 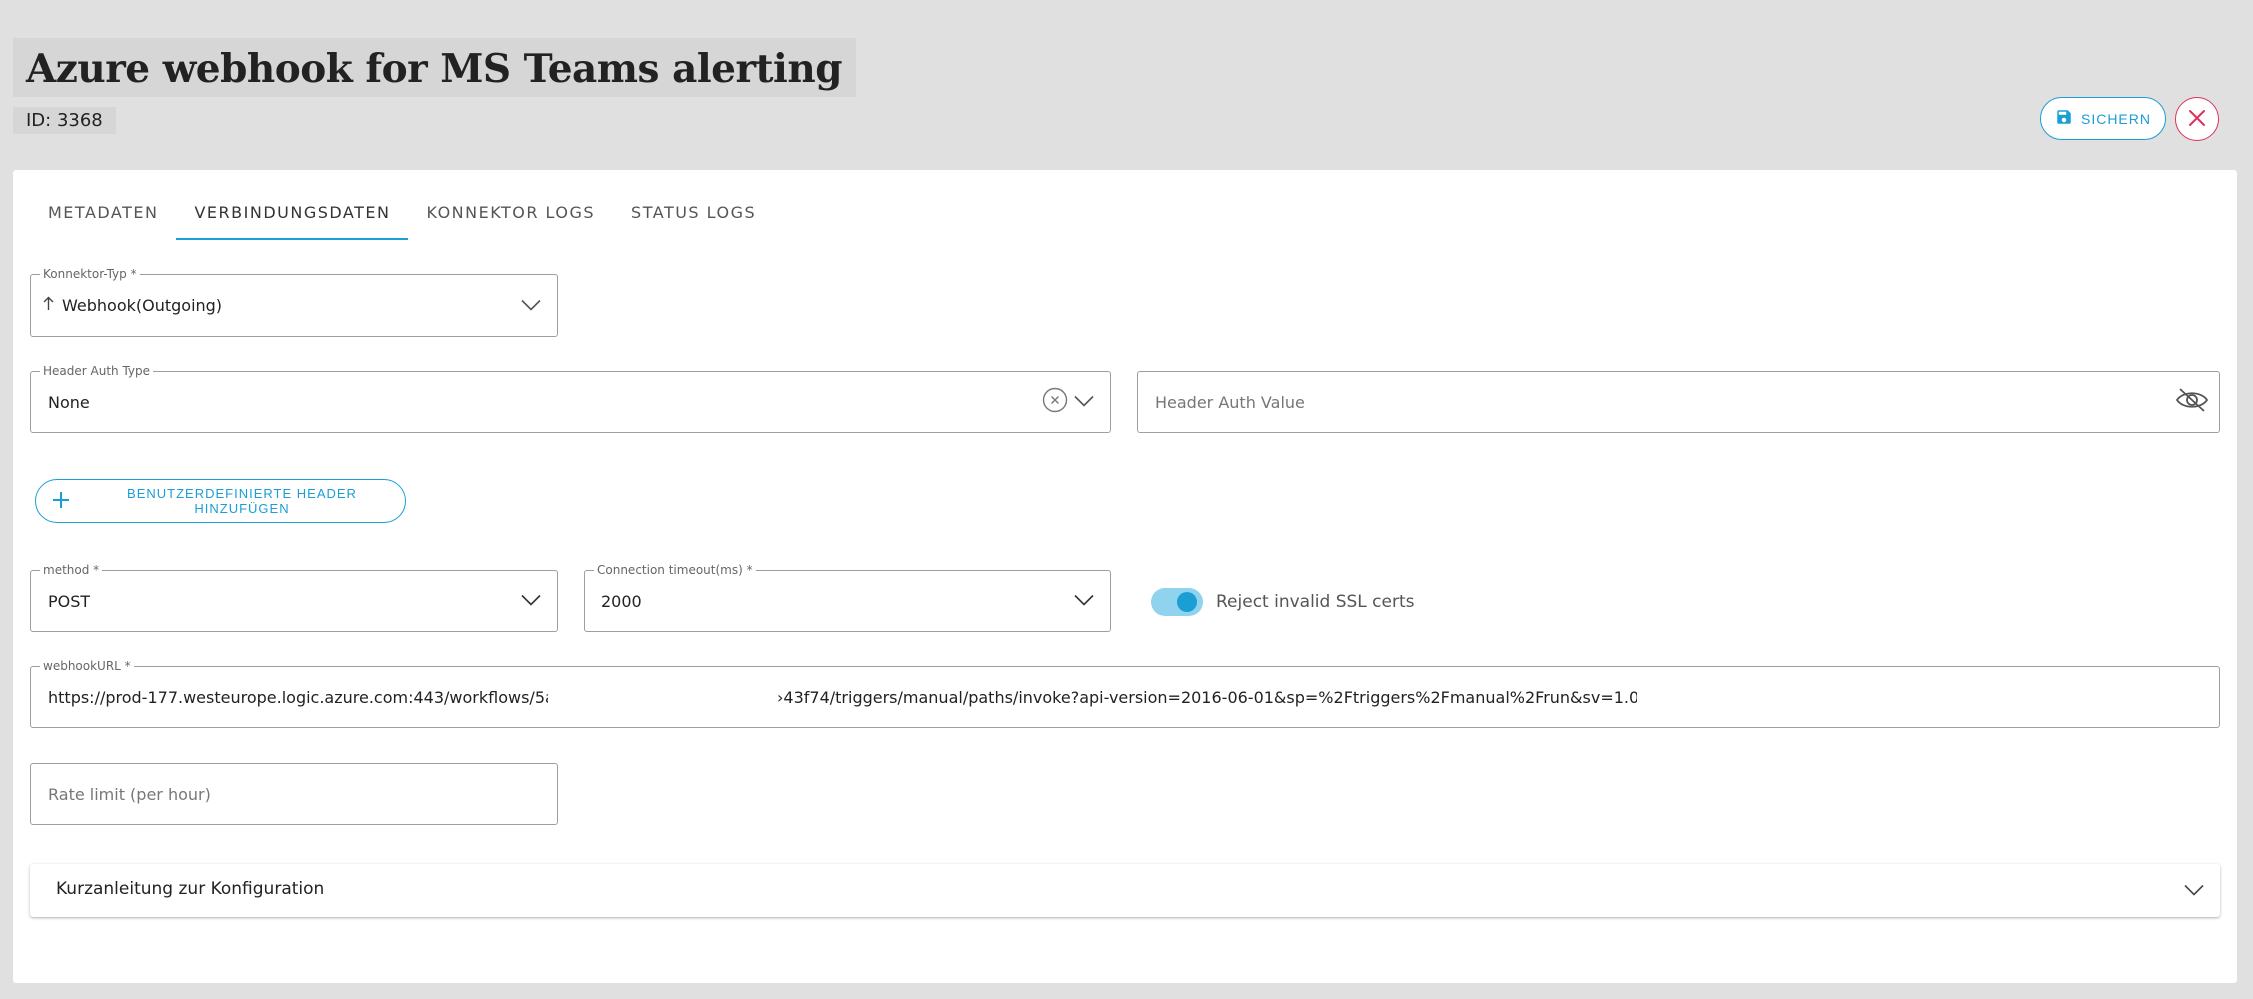 I want to click on header-auth-type-select: Header Auth Type None, so click(x=570, y=398).